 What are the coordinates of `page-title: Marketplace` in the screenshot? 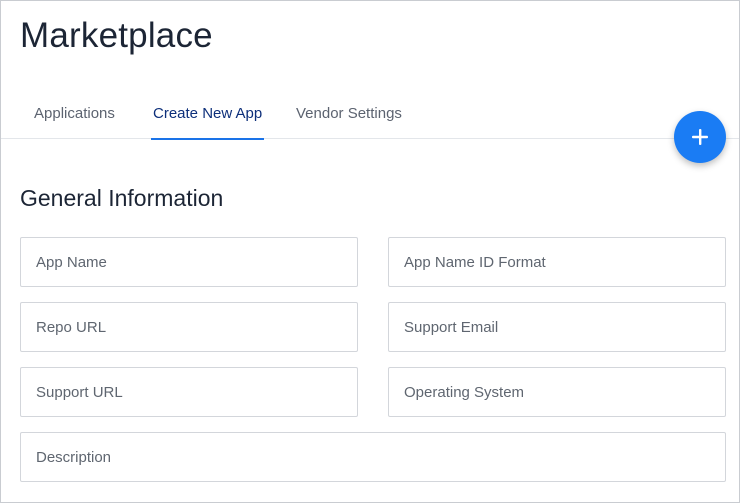 It's located at (116, 35).